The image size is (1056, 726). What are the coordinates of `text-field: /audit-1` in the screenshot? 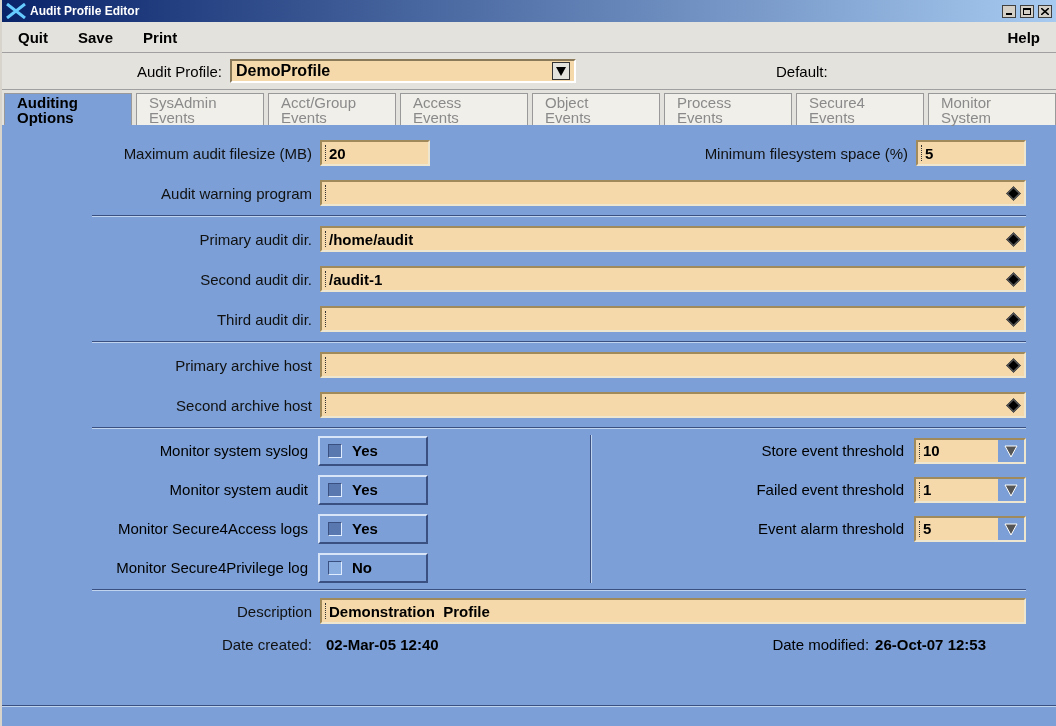 It's located at (673, 279).